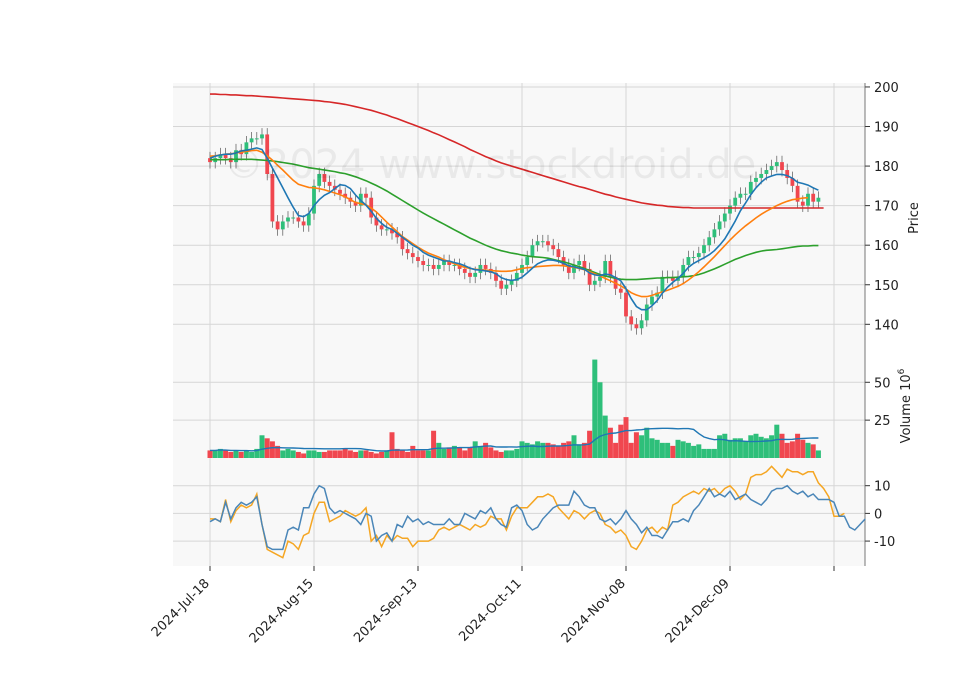 Image resolution: width=960 pixels, height=690 pixels. Describe the element at coordinates (886, 167) in the screenshot. I see `price-ytick-label: 180` at that location.